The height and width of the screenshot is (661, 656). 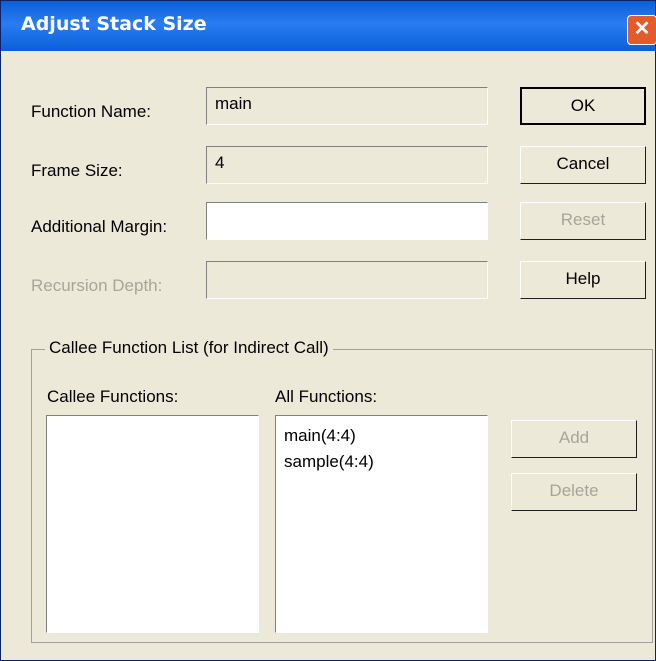 What do you see at coordinates (381, 524) in the screenshot?
I see `all-functions-list: main(4:4) sample(4:4)` at bounding box center [381, 524].